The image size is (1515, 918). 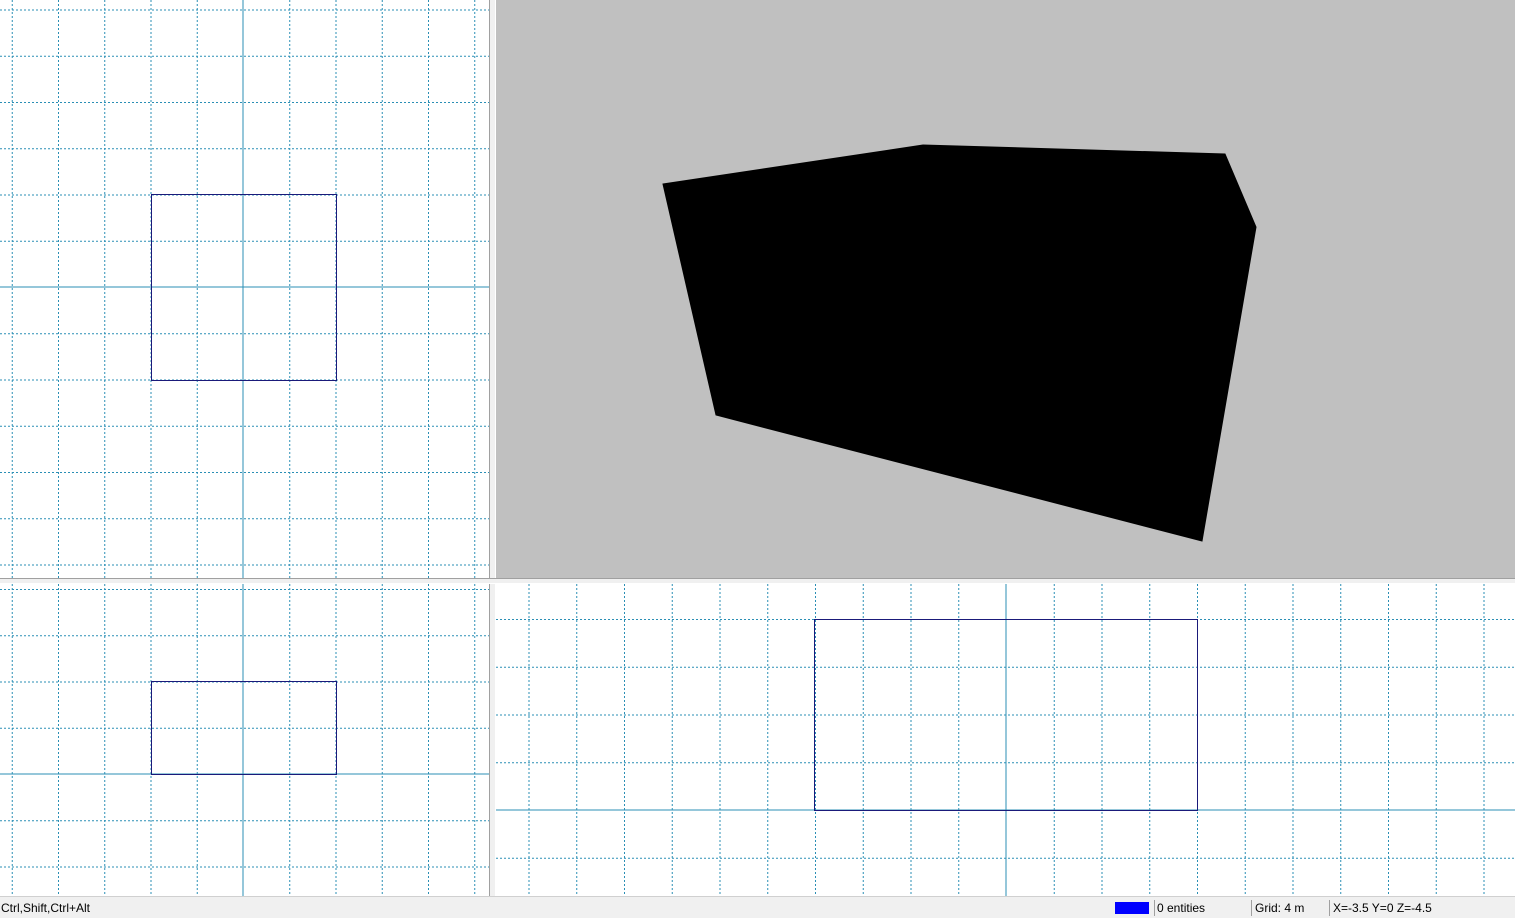 What do you see at coordinates (1421, 908) in the screenshot?
I see `status-cursor-coordinates: X=-3.5 Y=0 Z=-4.5` at bounding box center [1421, 908].